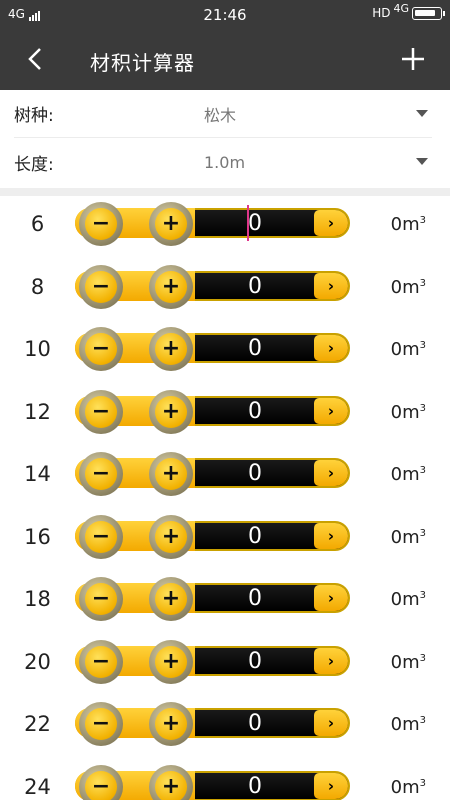  I want to click on section-divider, so click(225, 192).